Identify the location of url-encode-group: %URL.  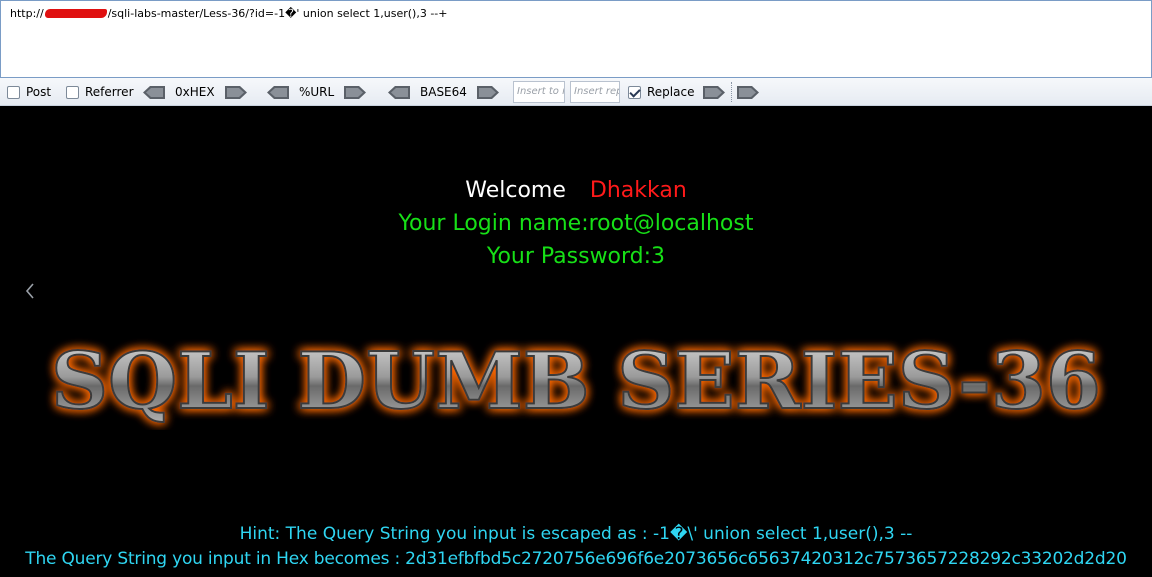
(317, 92).